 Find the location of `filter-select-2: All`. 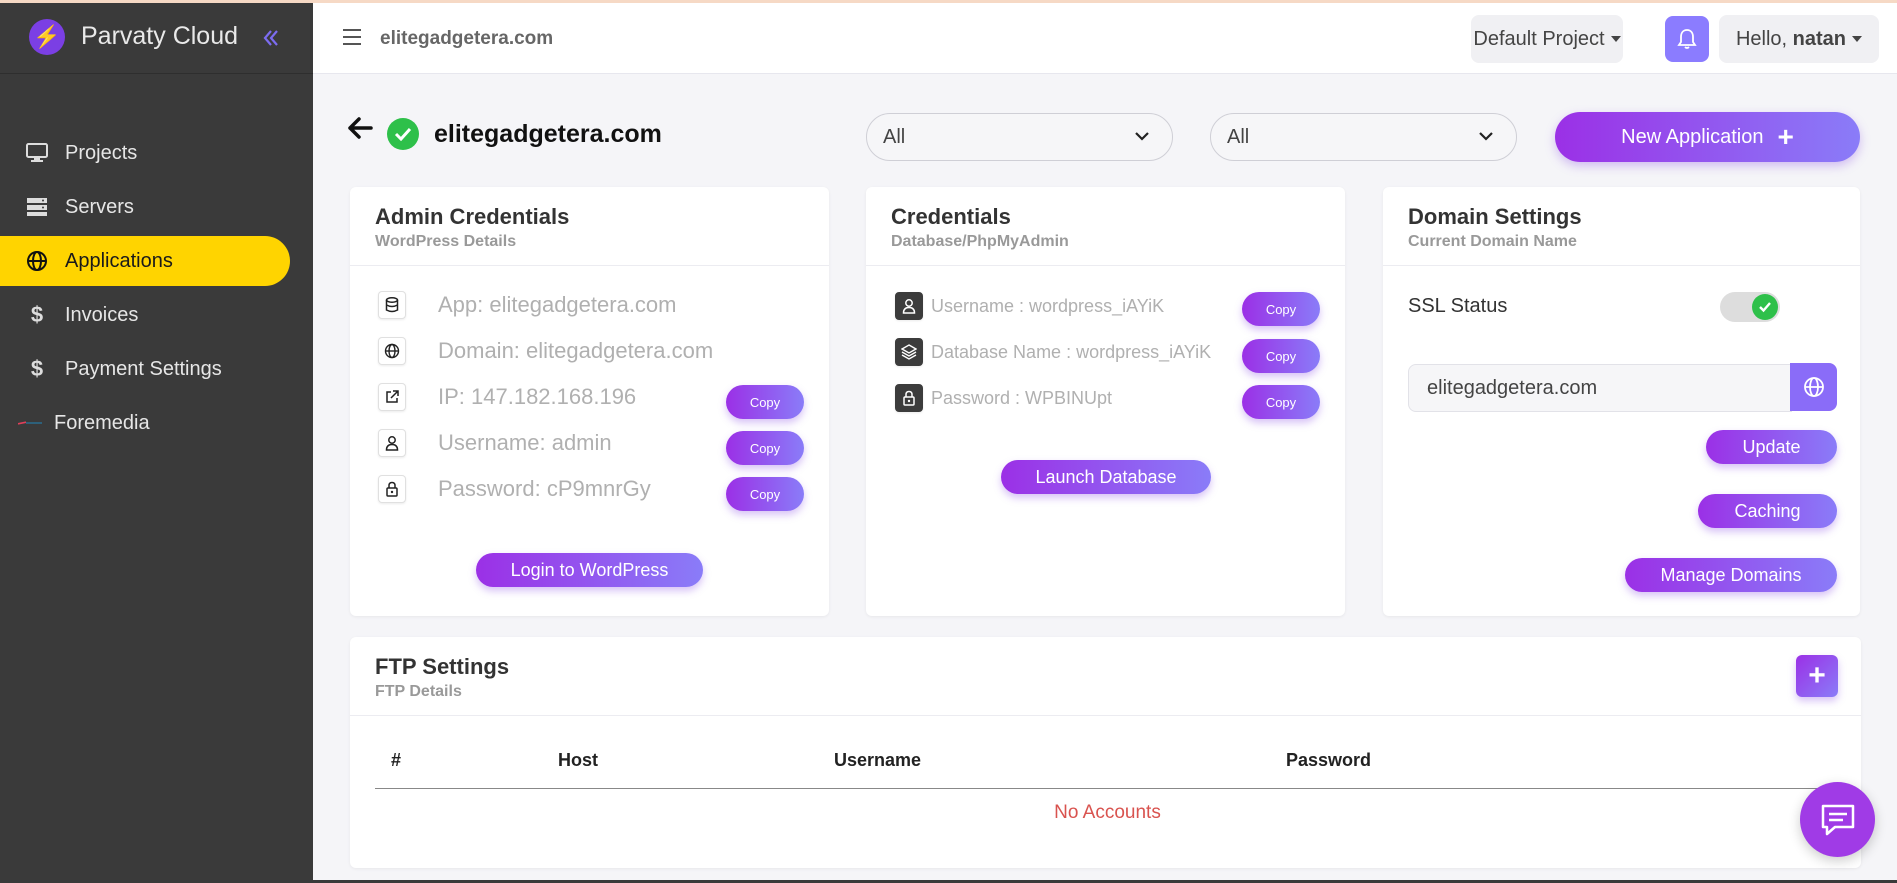

filter-select-2: All is located at coordinates (1363, 137).